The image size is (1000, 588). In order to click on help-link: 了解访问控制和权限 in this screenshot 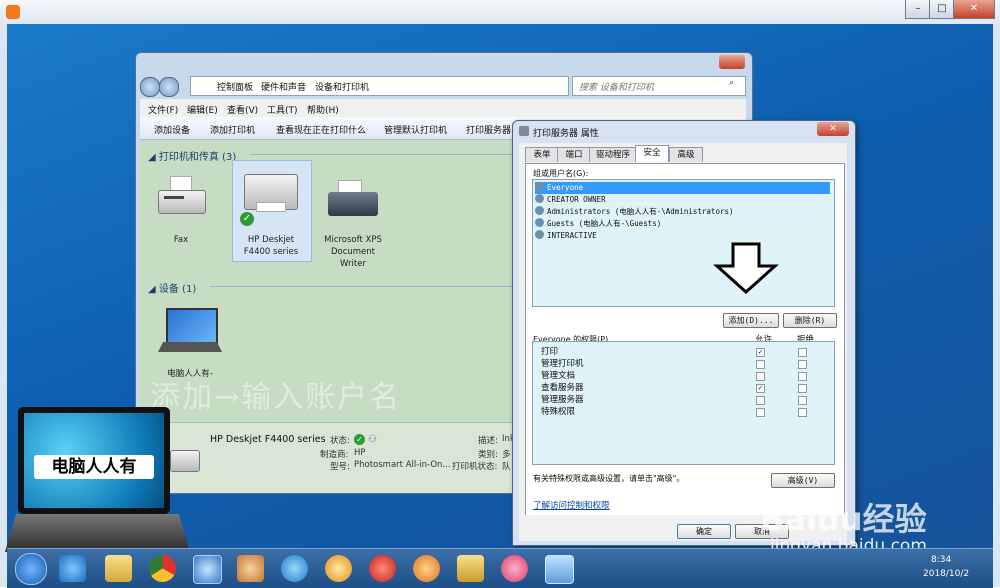, I will do `click(571, 505)`.